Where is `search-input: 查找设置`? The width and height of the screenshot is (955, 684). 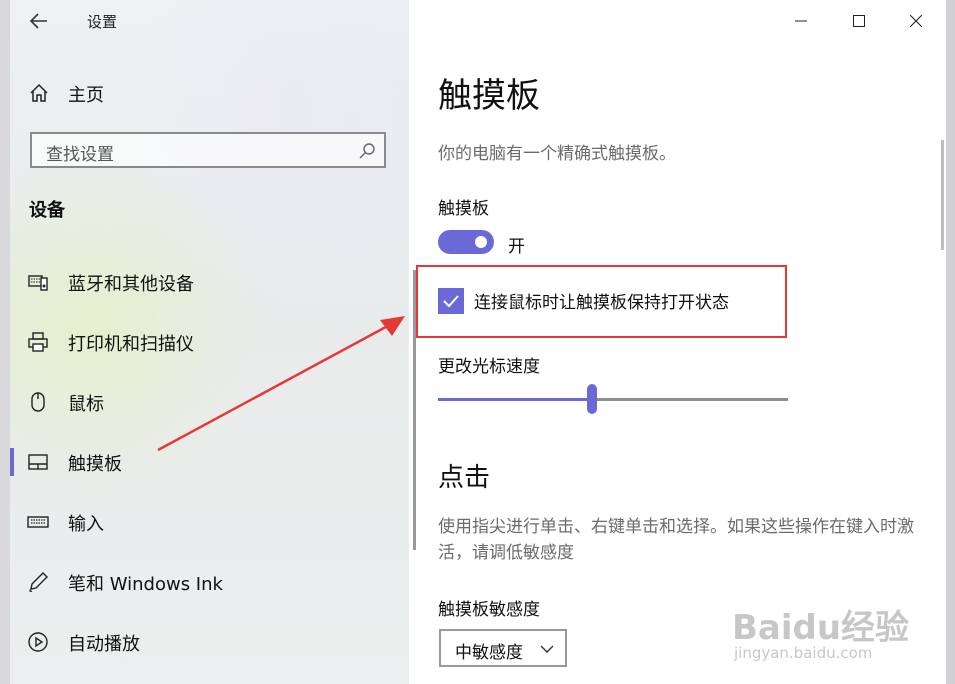 search-input: 查找设置 is located at coordinates (208, 150).